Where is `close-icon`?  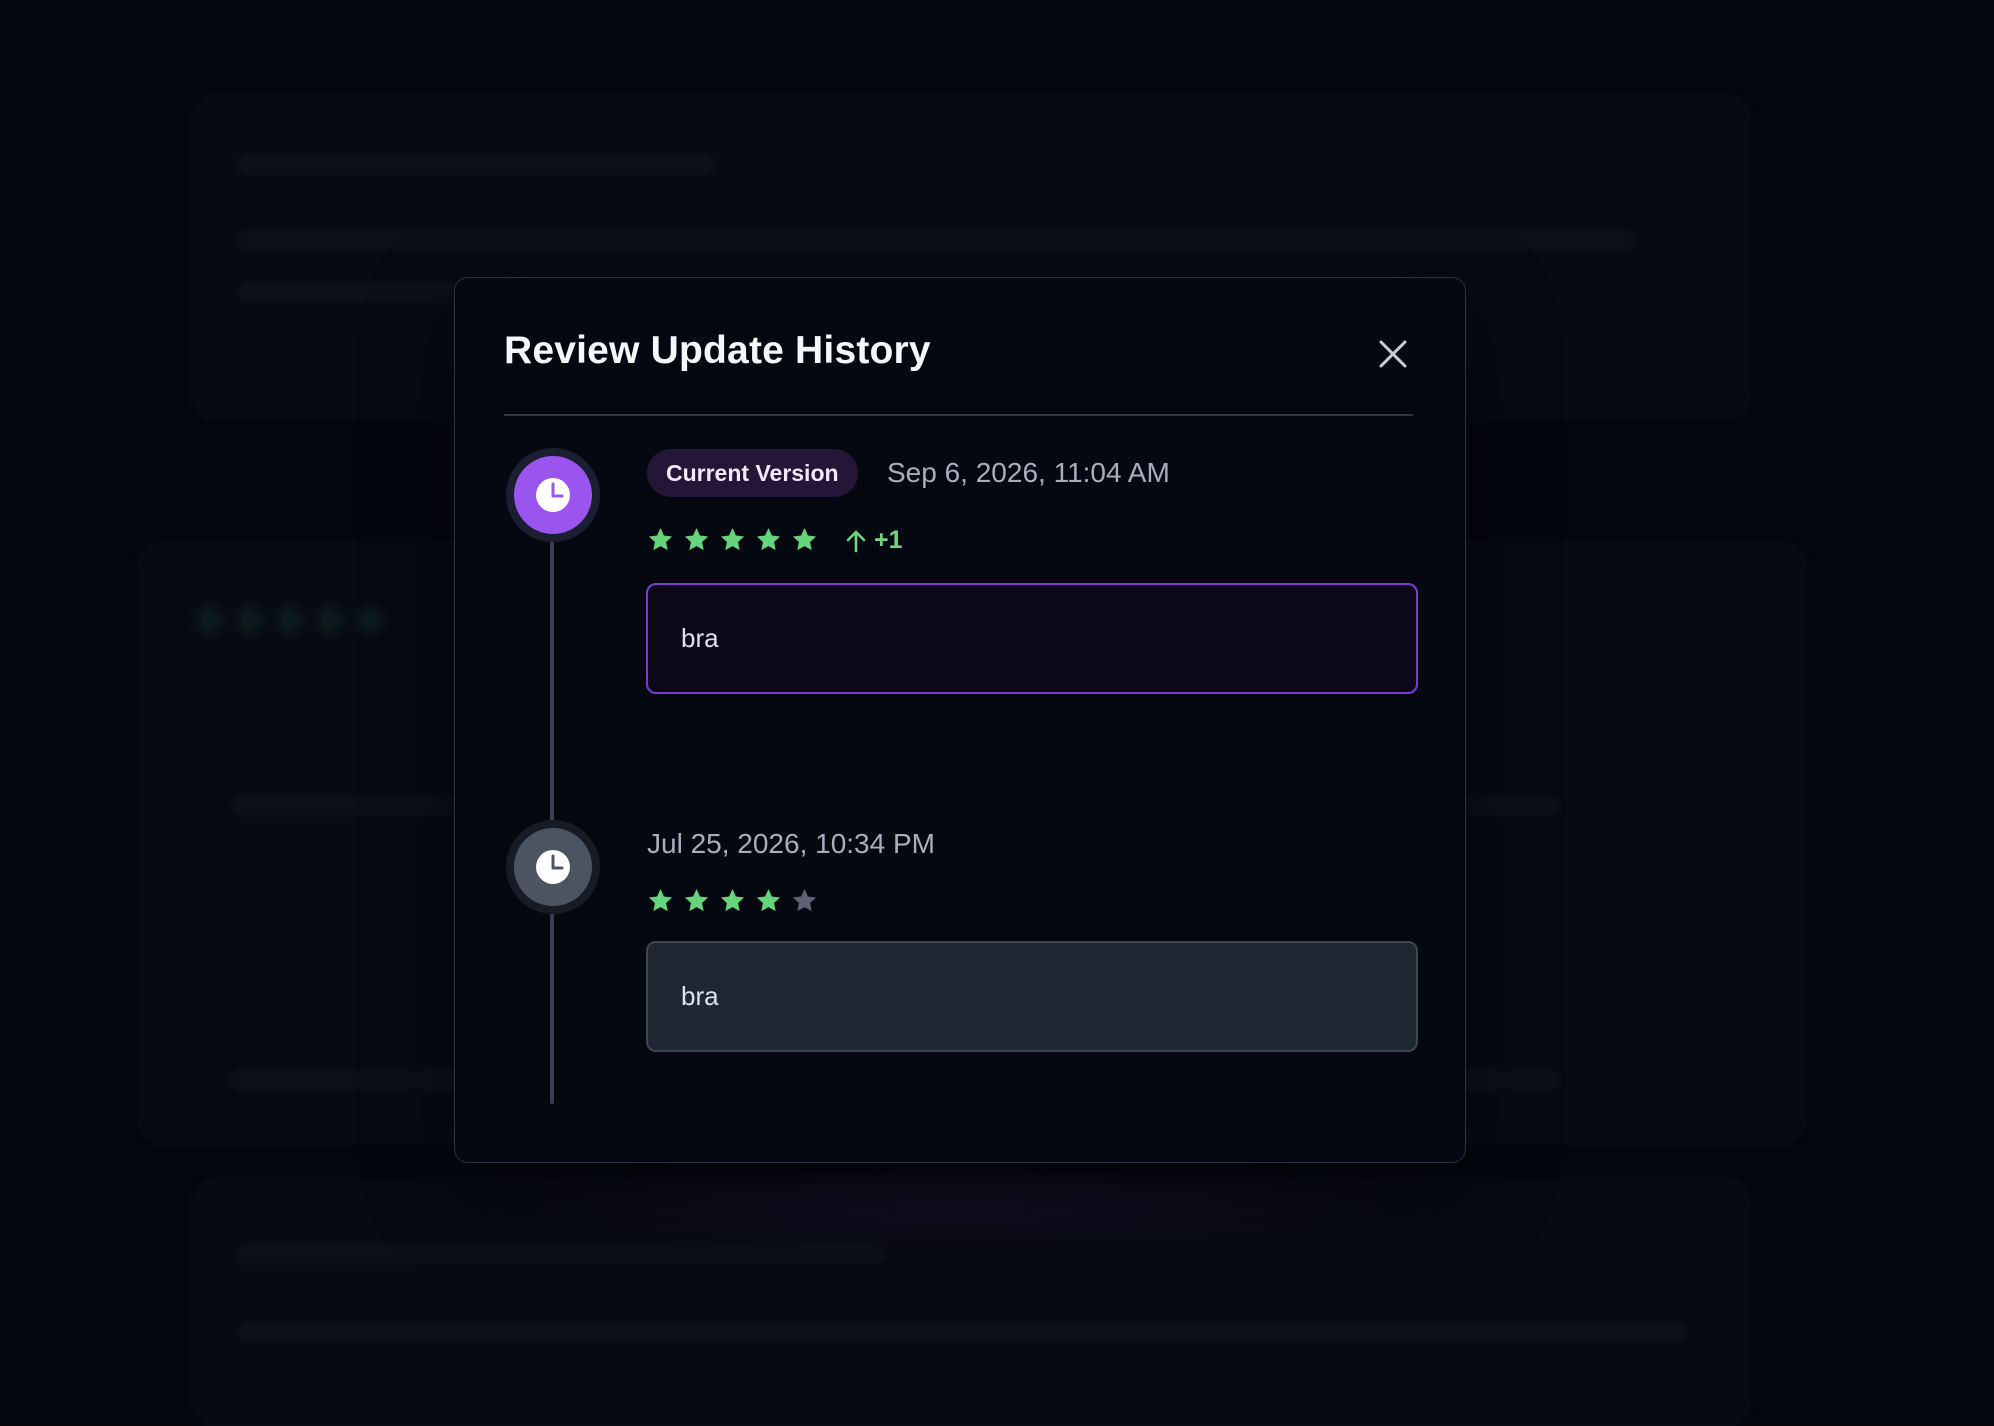
close-icon is located at coordinates (1393, 354).